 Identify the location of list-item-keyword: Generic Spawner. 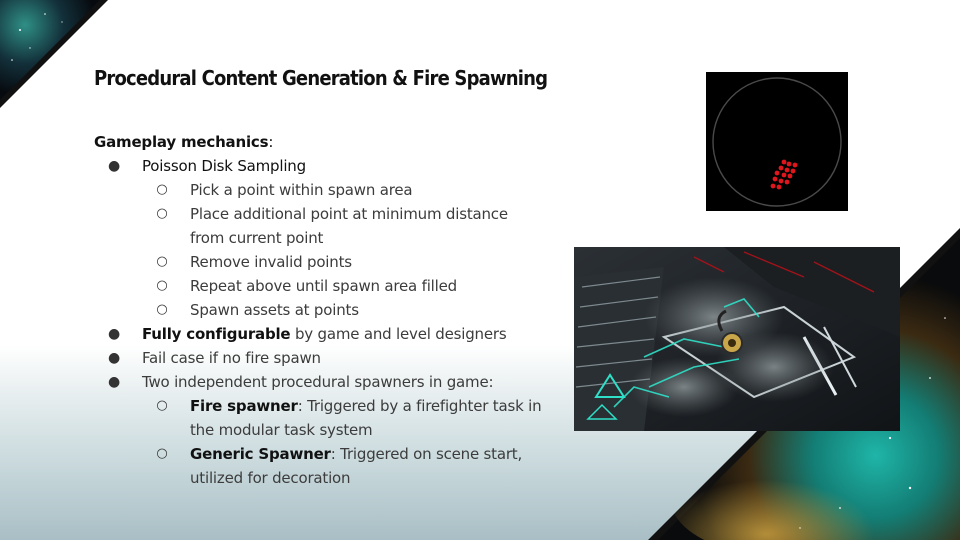
(260, 454).